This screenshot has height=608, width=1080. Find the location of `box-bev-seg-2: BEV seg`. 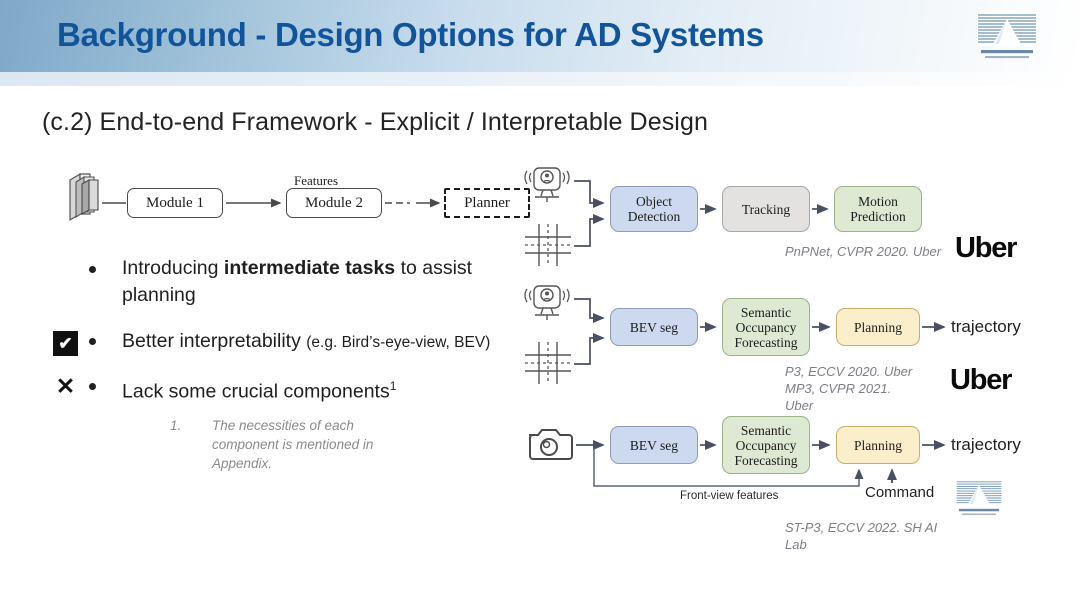

box-bev-seg-2: BEV seg is located at coordinates (654, 445).